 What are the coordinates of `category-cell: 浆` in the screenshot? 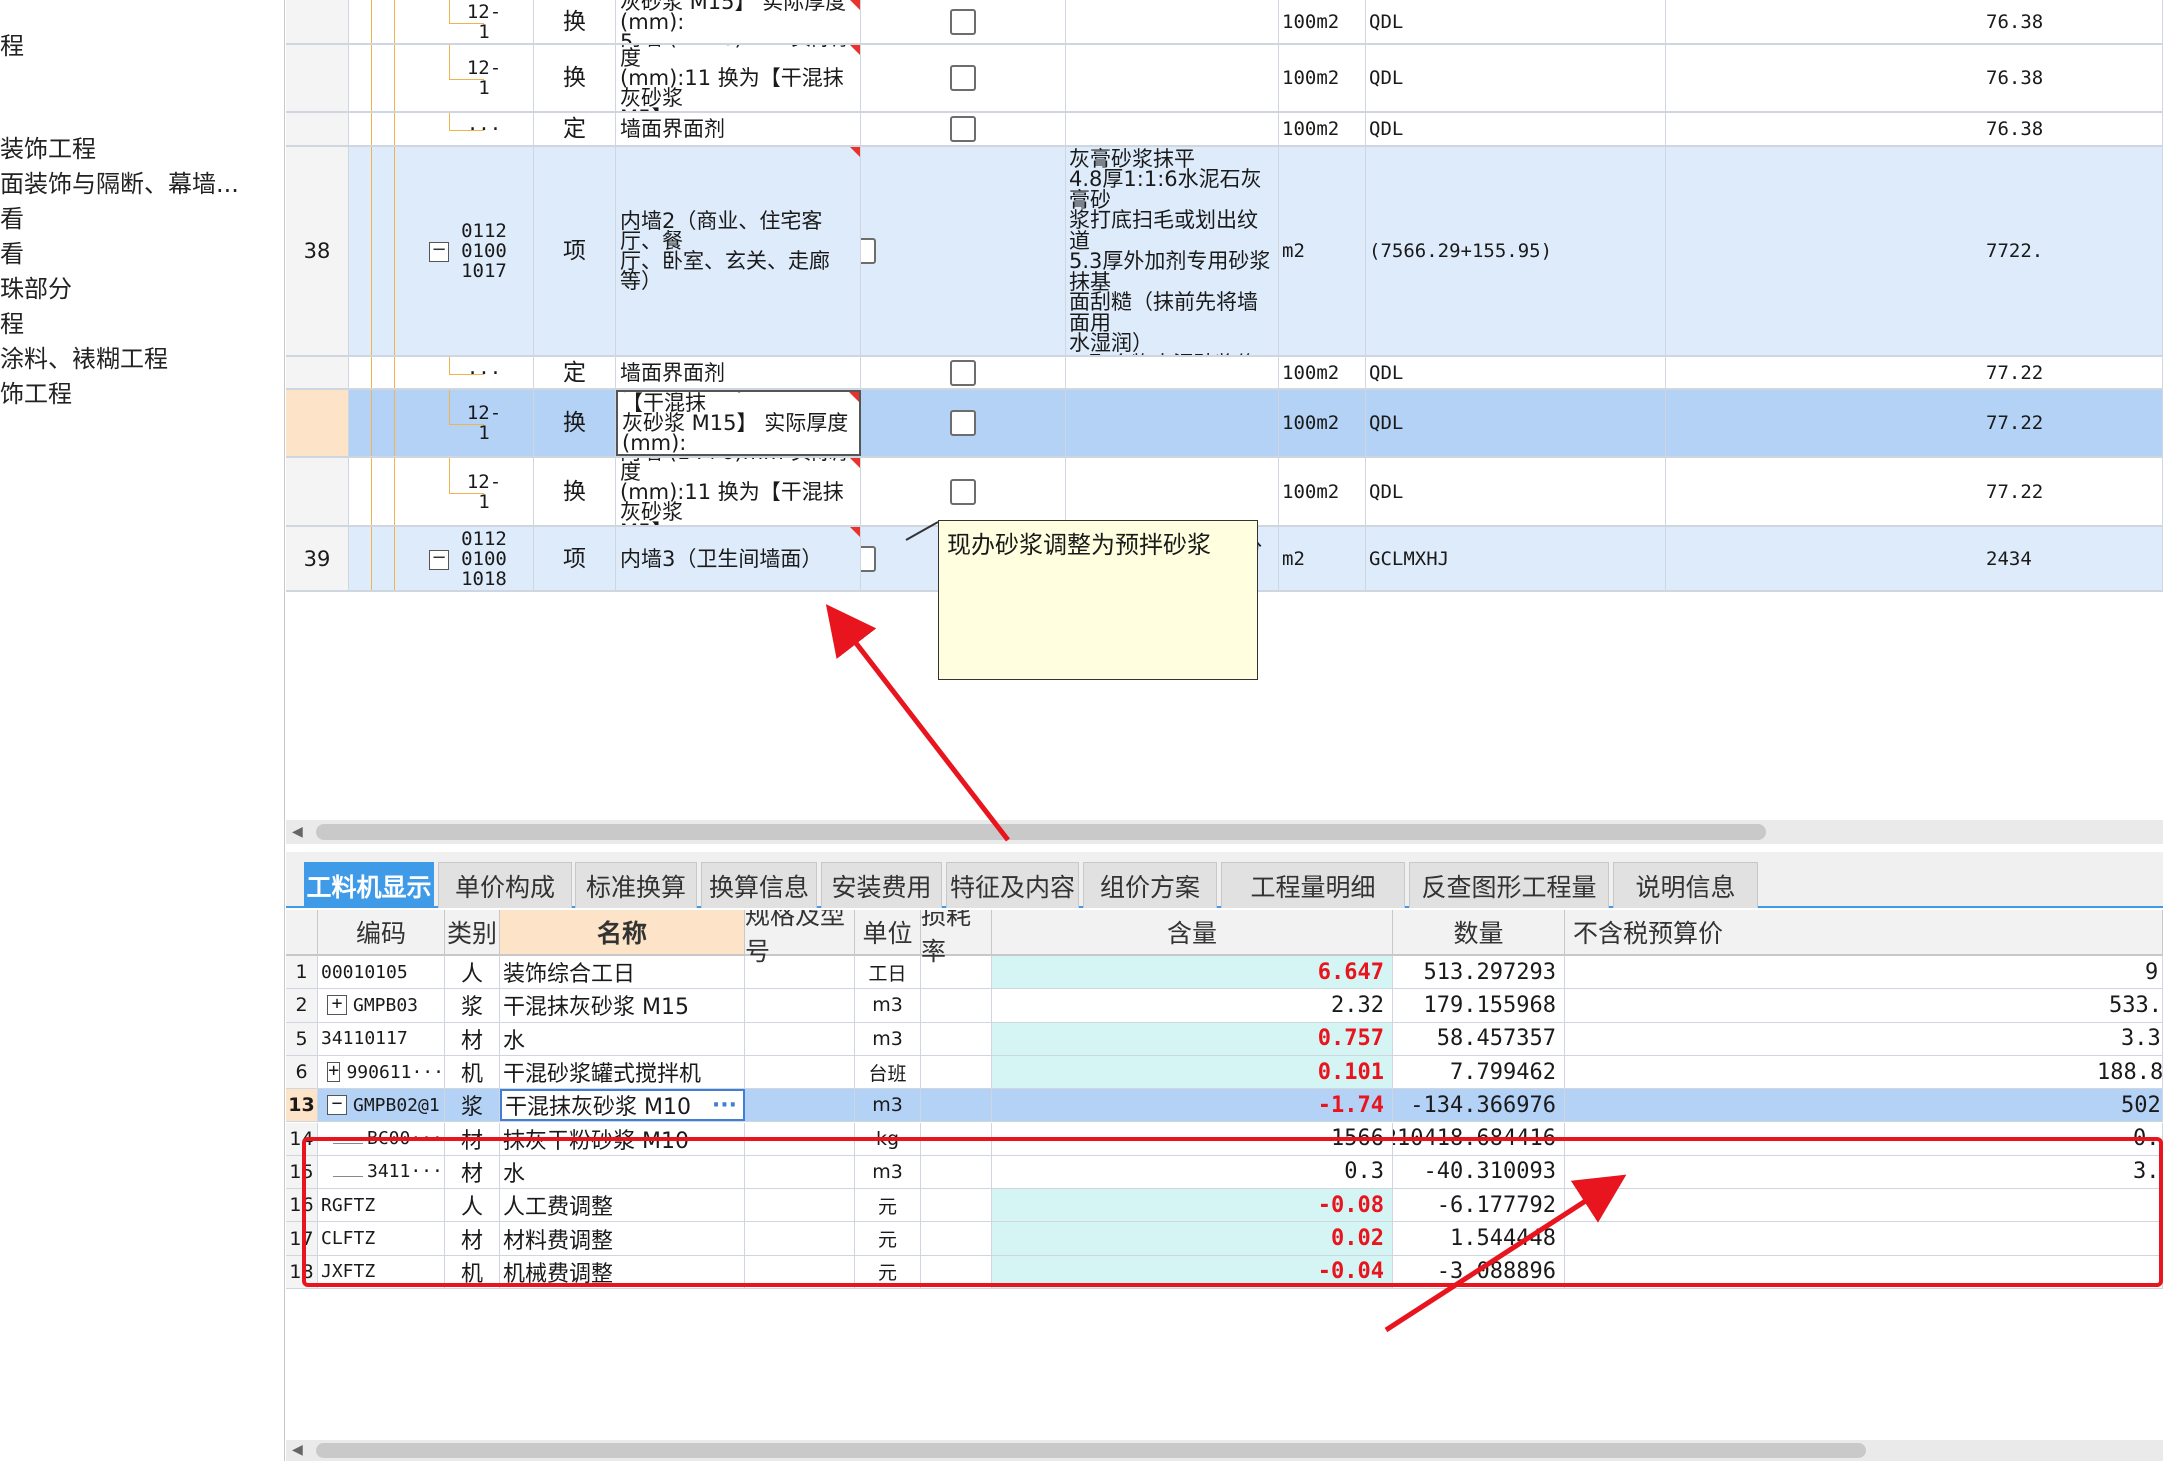 It's located at (472, 1105).